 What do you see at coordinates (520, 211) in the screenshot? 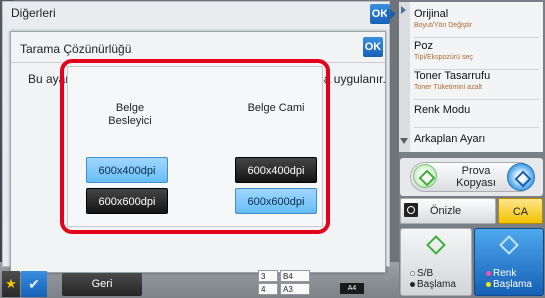
I see `clear-all-button: CA` at bounding box center [520, 211].